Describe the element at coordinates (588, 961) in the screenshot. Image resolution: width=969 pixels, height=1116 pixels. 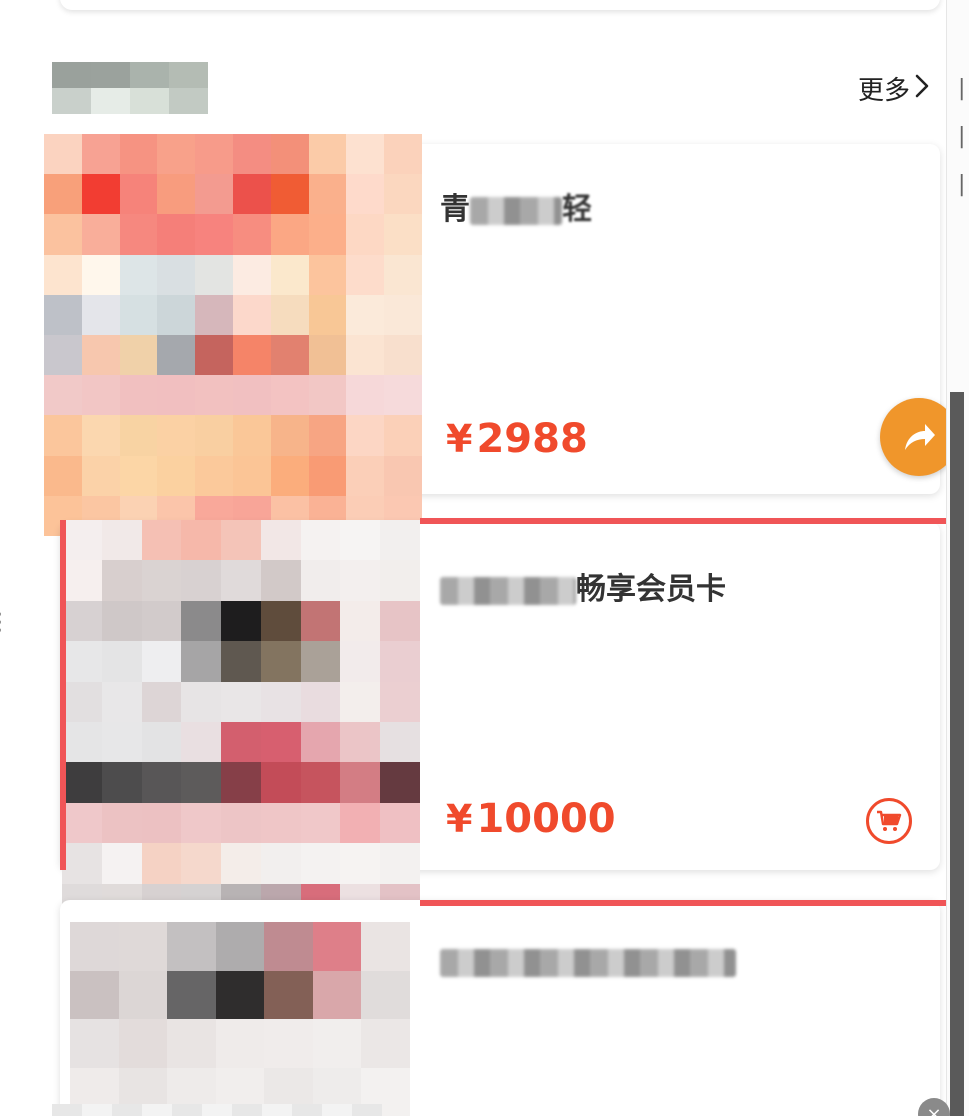
I see `product-title` at that location.